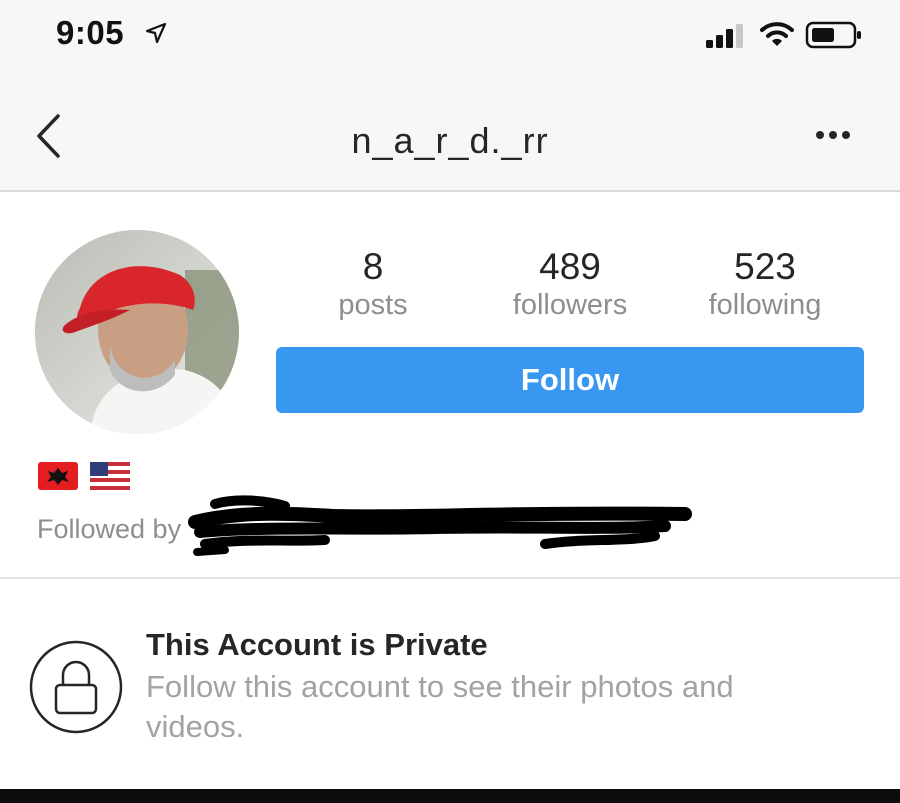 The width and height of the screenshot is (900, 803). What do you see at coordinates (440, 525) in the screenshot?
I see `redaction-scribble` at bounding box center [440, 525].